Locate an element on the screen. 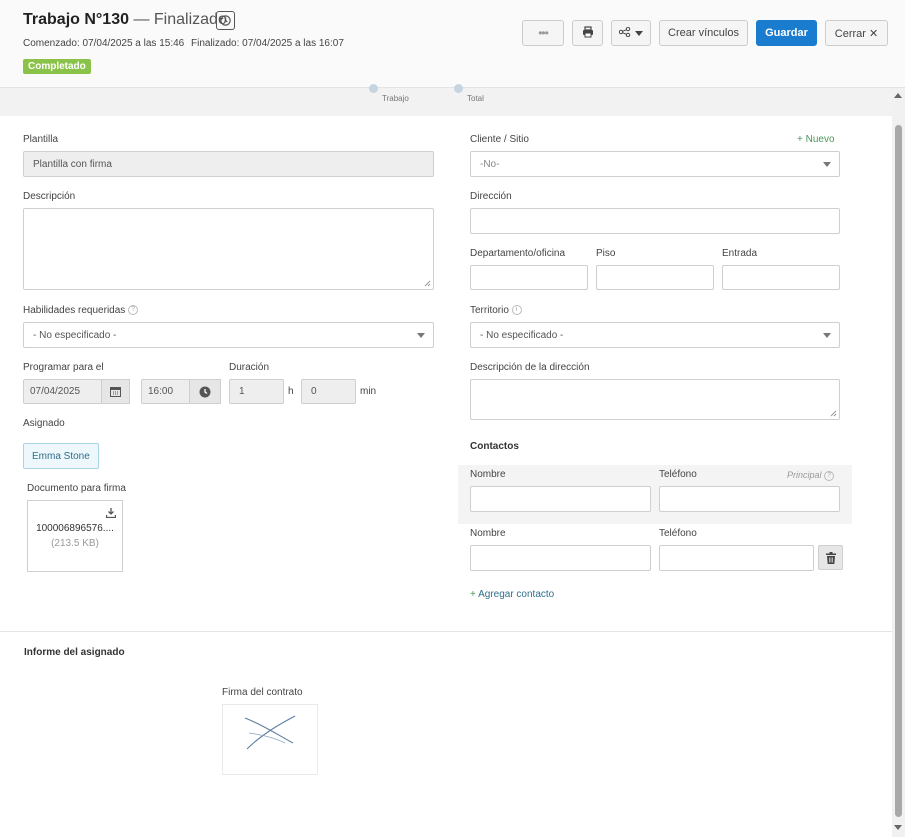 This screenshot has width=905, height=837. close-button: Cerrar ✕ is located at coordinates (856, 33).